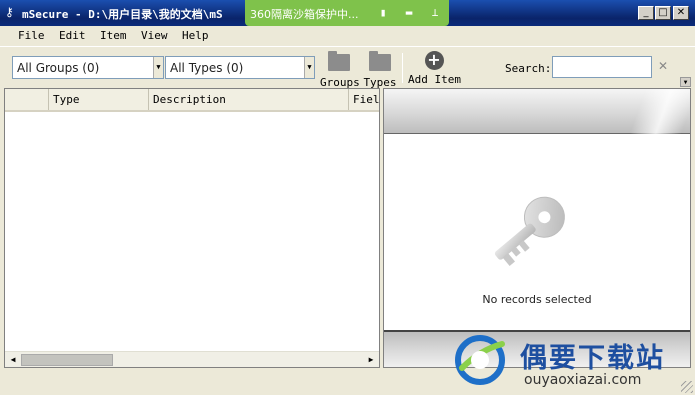 Image resolution: width=695 pixels, height=395 pixels. Describe the element at coordinates (434, 79) in the screenshot. I see `add-item-label: Add Item` at that location.